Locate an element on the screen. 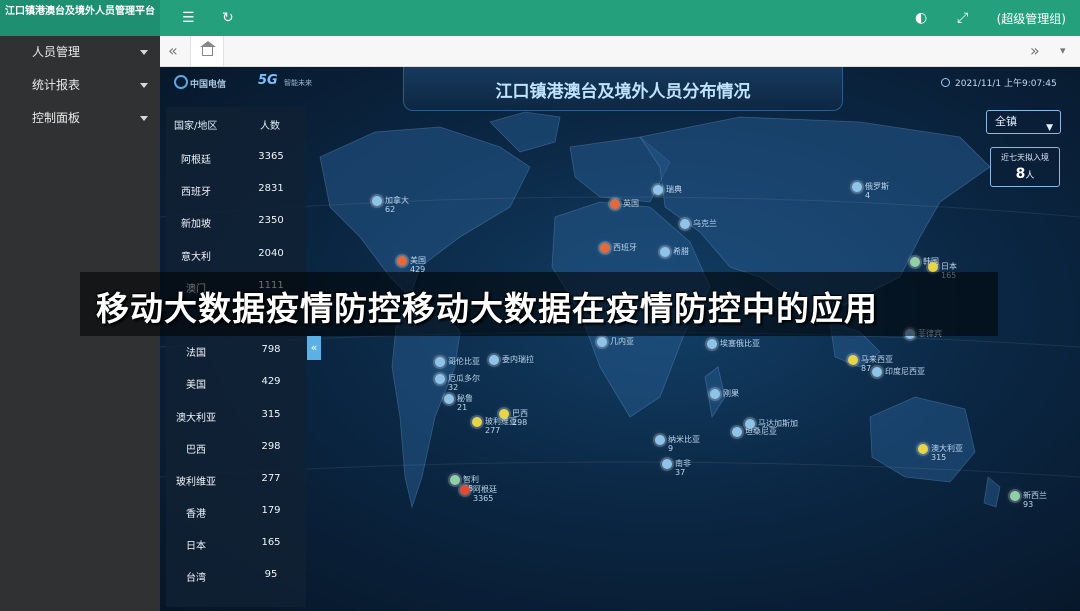 Image resolution: width=1080 pixels, height=611 pixels. 5g-logo-subtitle: 智能未来 is located at coordinates (298, 83).